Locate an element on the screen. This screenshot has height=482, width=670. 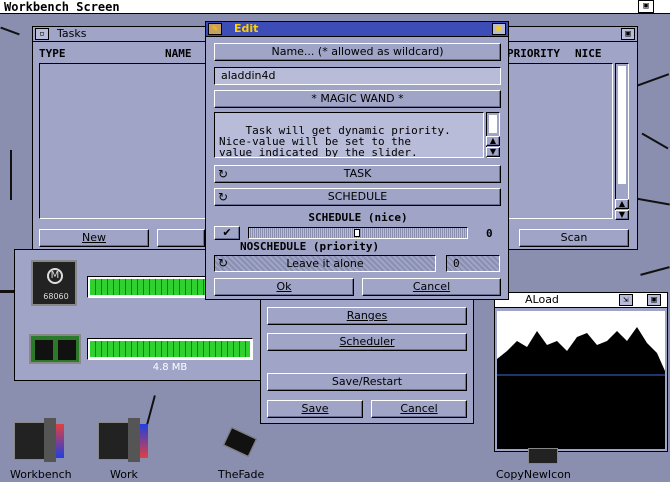
work-icon-label: Work is located at coordinates (124, 474).